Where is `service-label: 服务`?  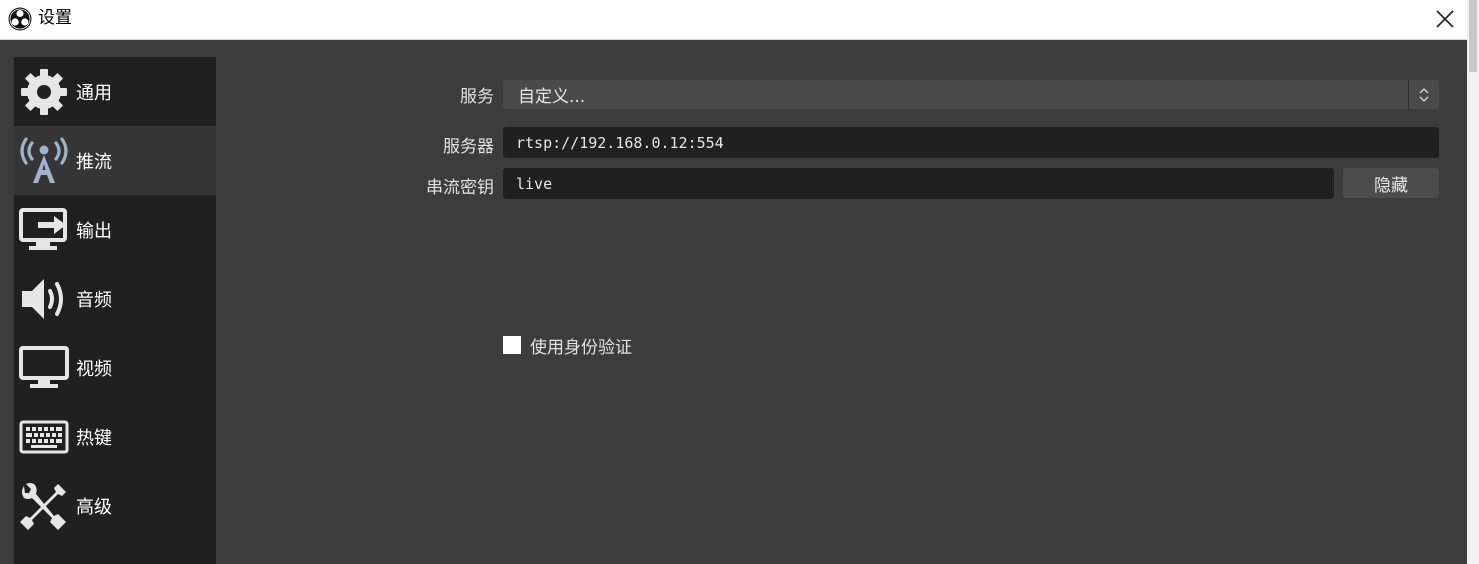 service-label: 服务 is located at coordinates (477, 97).